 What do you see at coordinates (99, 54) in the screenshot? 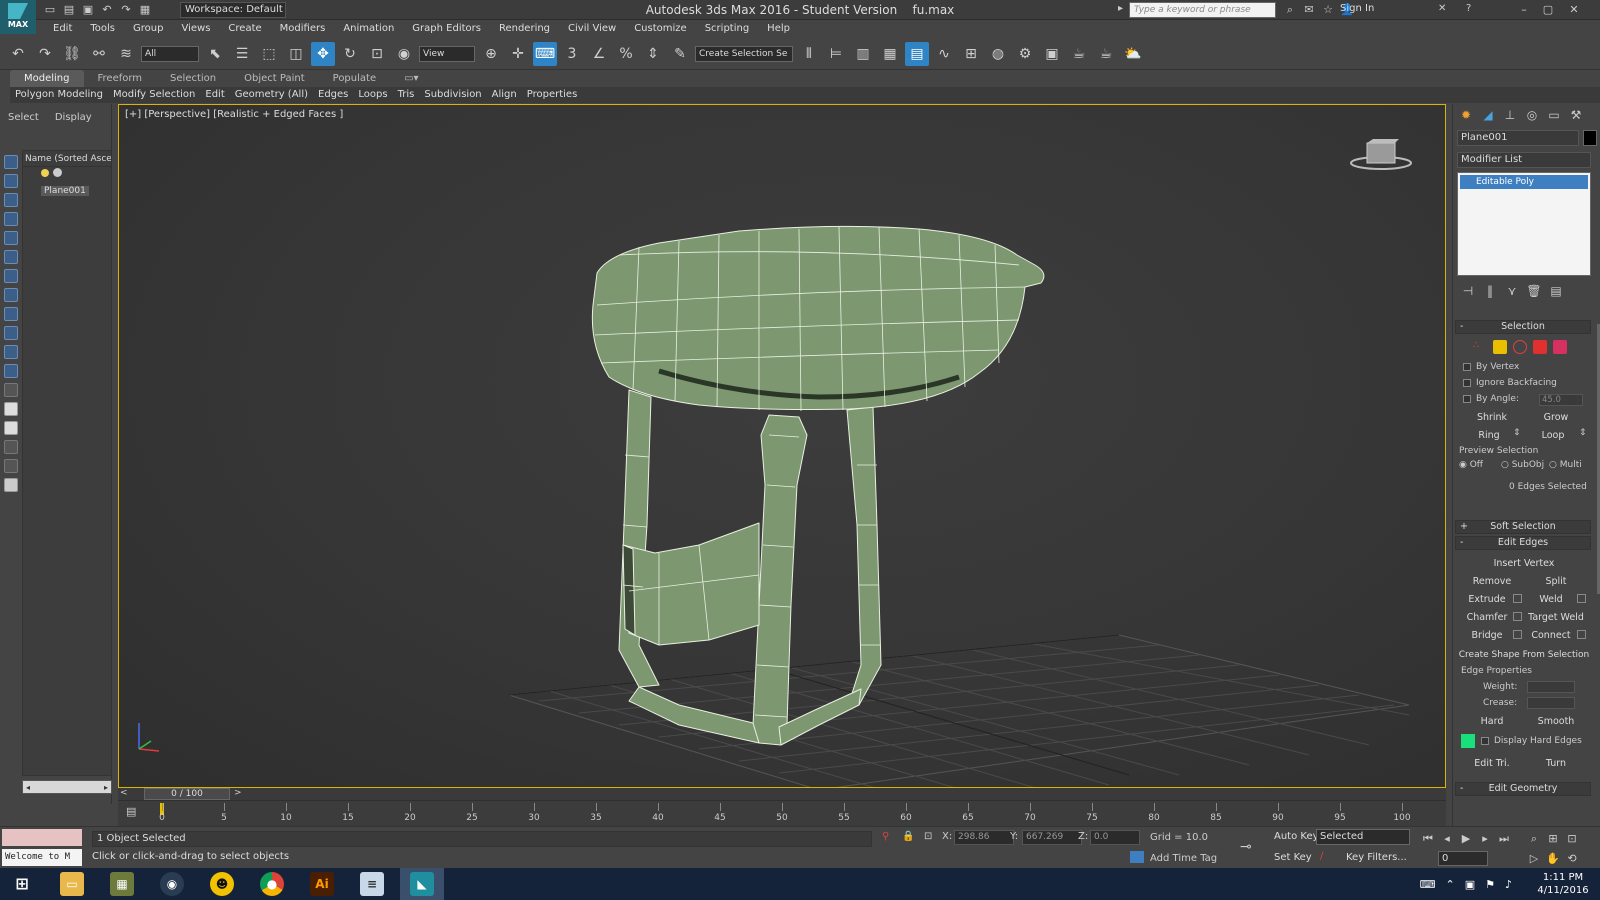
I see `unlink-icon: ⚯` at bounding box center [99, 54].